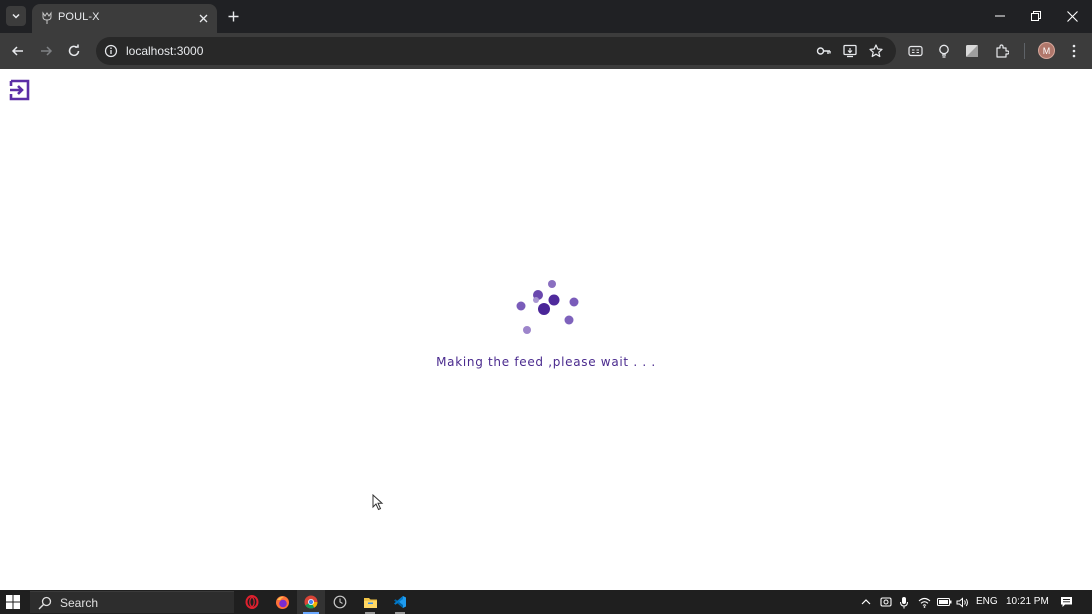 This screenshot has width=1092, height=614. I want to click on back-button, so click(18, 51).